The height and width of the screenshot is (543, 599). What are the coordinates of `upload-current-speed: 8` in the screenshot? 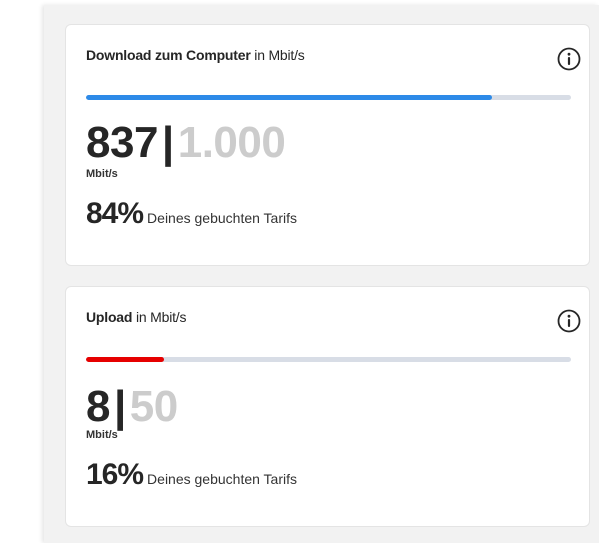 It's located at (98, 406).